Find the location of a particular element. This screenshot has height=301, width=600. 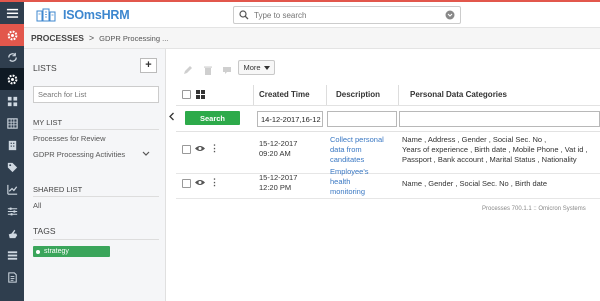

global-search-input is located at coordinates (347, 15).